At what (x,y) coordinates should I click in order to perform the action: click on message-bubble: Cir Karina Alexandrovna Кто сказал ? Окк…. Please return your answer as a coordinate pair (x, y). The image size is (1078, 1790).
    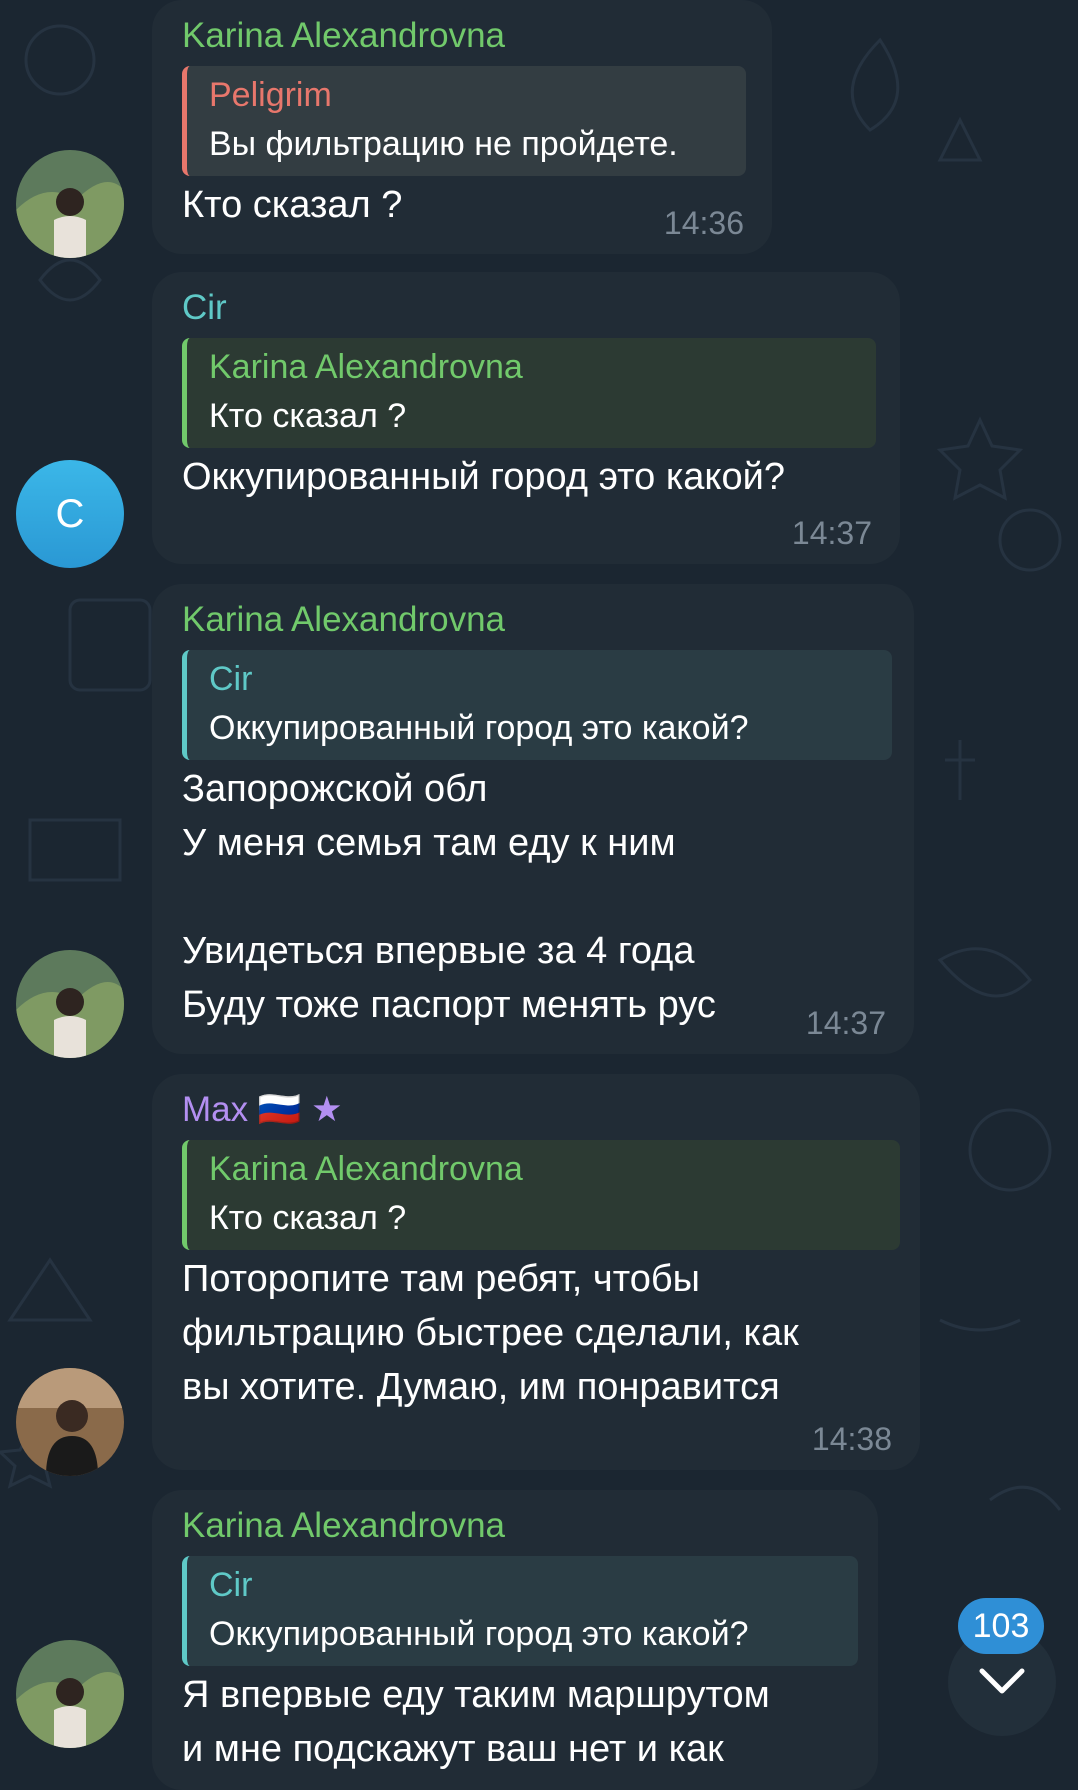
    Looking at the image, I should click on (526, 418).